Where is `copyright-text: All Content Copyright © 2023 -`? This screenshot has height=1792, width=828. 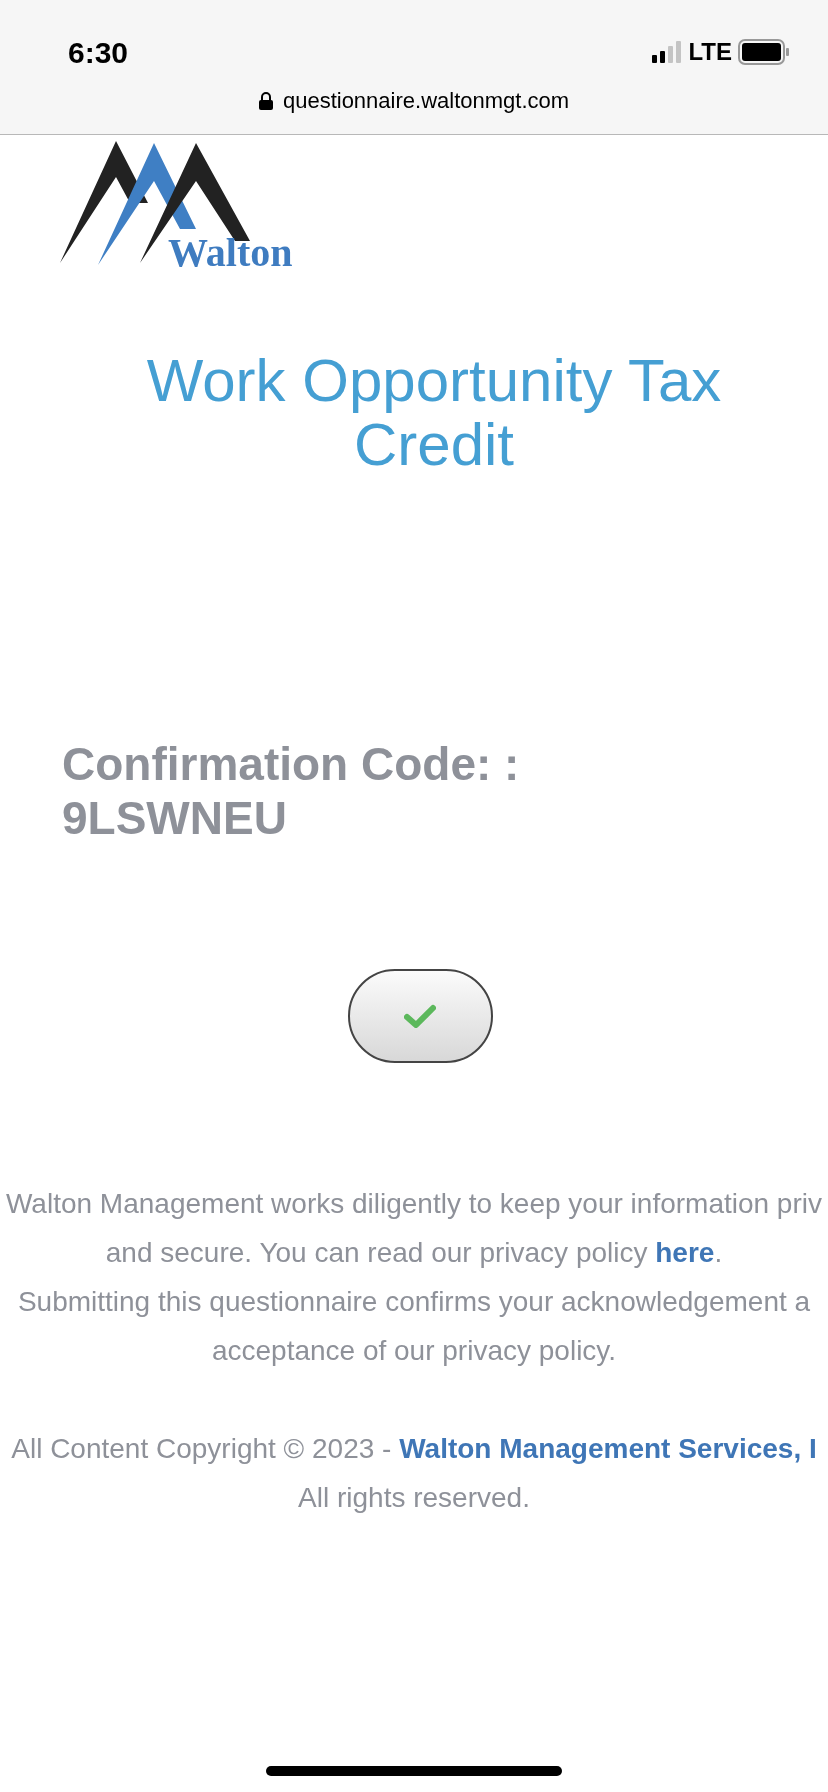 copyright-text: All Content Copyright © 2023 - is located at coordinates (202, 1449).